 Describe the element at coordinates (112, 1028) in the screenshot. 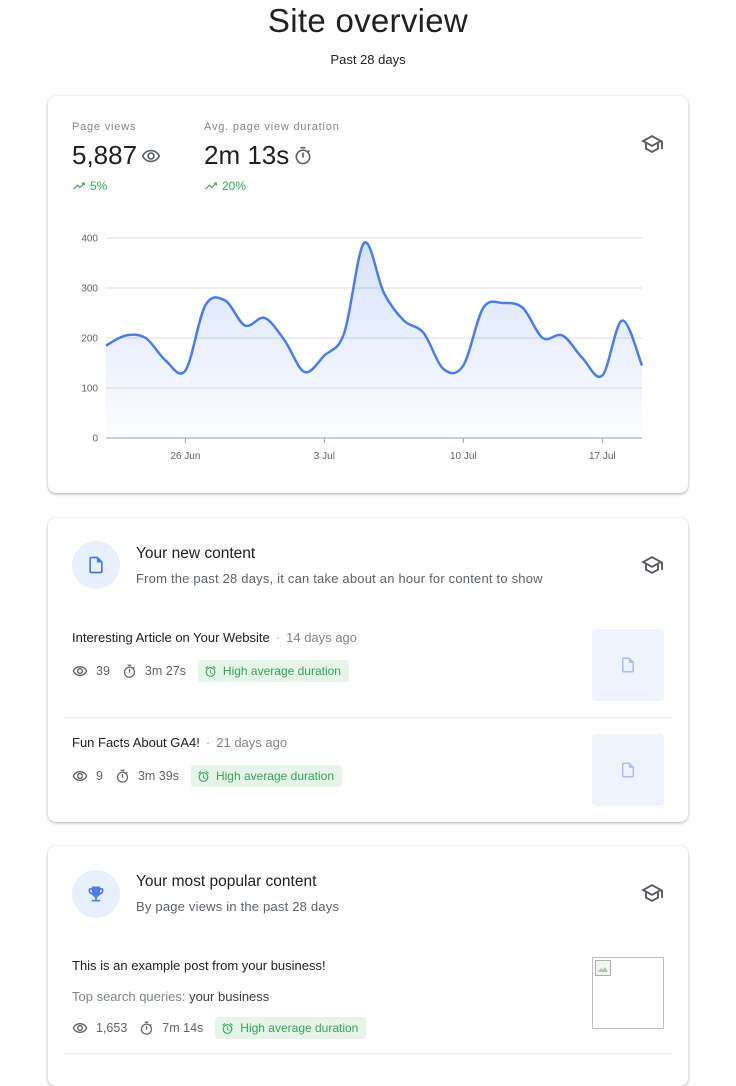

I see `views-count: 1,653` at that location.